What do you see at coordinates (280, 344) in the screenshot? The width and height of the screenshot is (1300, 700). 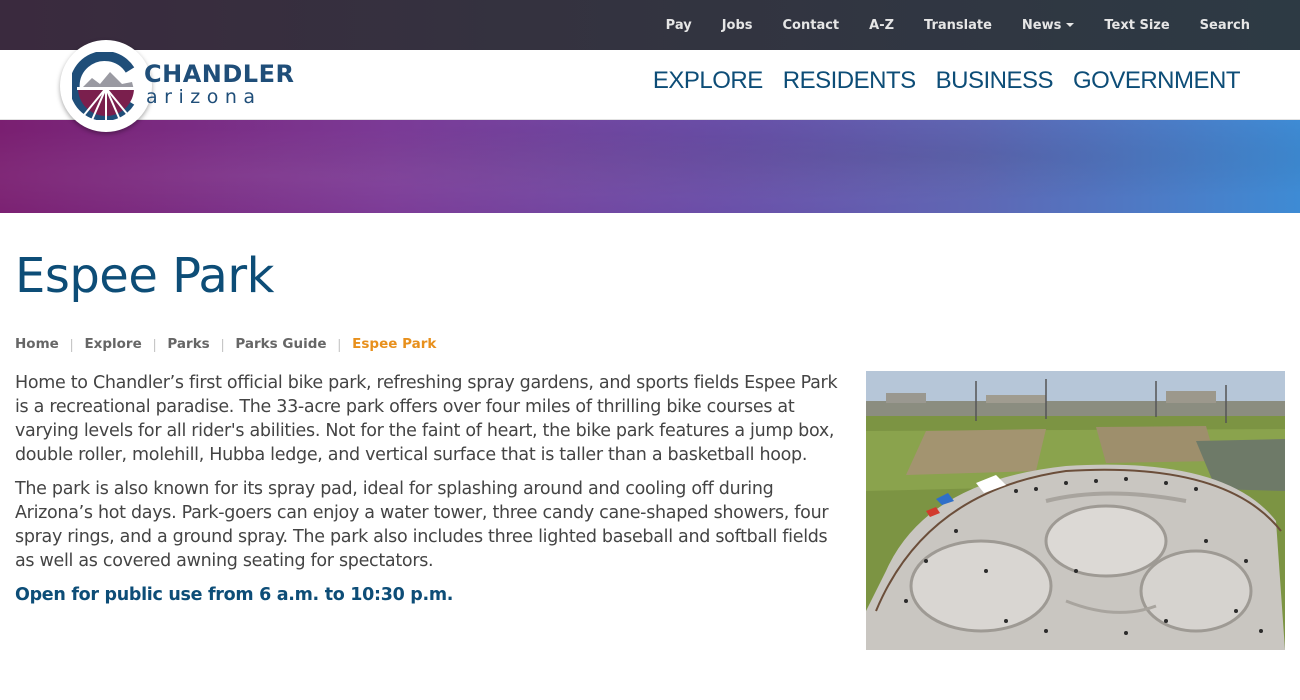 I see `breadcrumb-parks-guide: Parks Guide` at bounding box center [280, 344].